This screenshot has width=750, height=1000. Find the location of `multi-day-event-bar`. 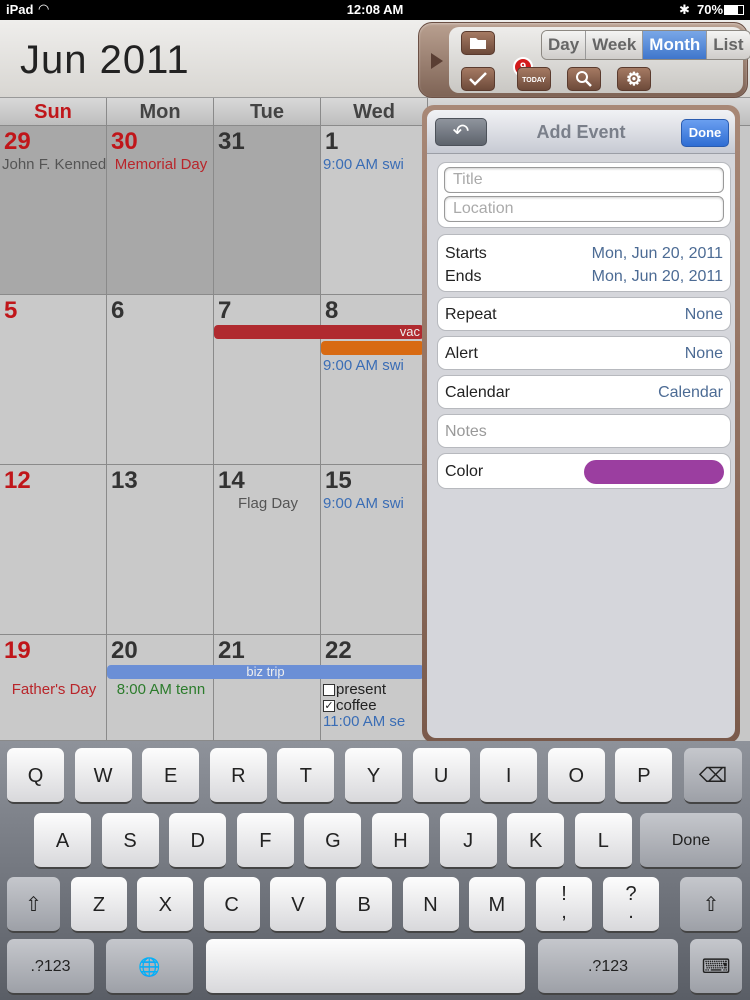

multi-day-event-bar is located at coordinates (372, 348).